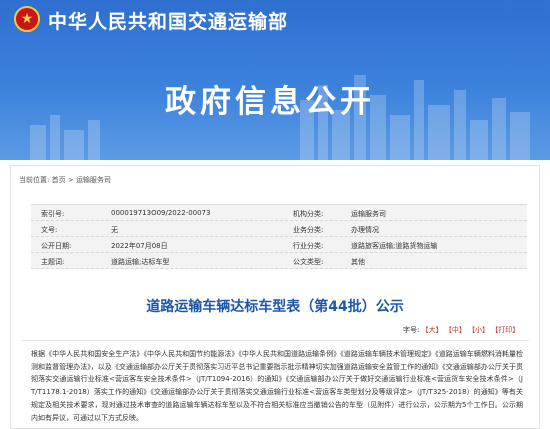 This screenshot has height=429, width=550. Describe the element at coordinates (358, 262) in the screenshot. I see `doc-type-value: 其他` at that location.